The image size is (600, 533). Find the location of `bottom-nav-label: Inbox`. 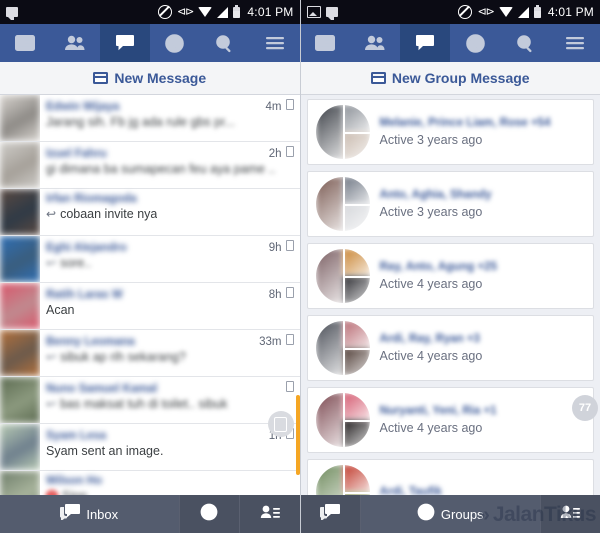

bottom-nav-label: Inbox is located at coordinates (102, 514).